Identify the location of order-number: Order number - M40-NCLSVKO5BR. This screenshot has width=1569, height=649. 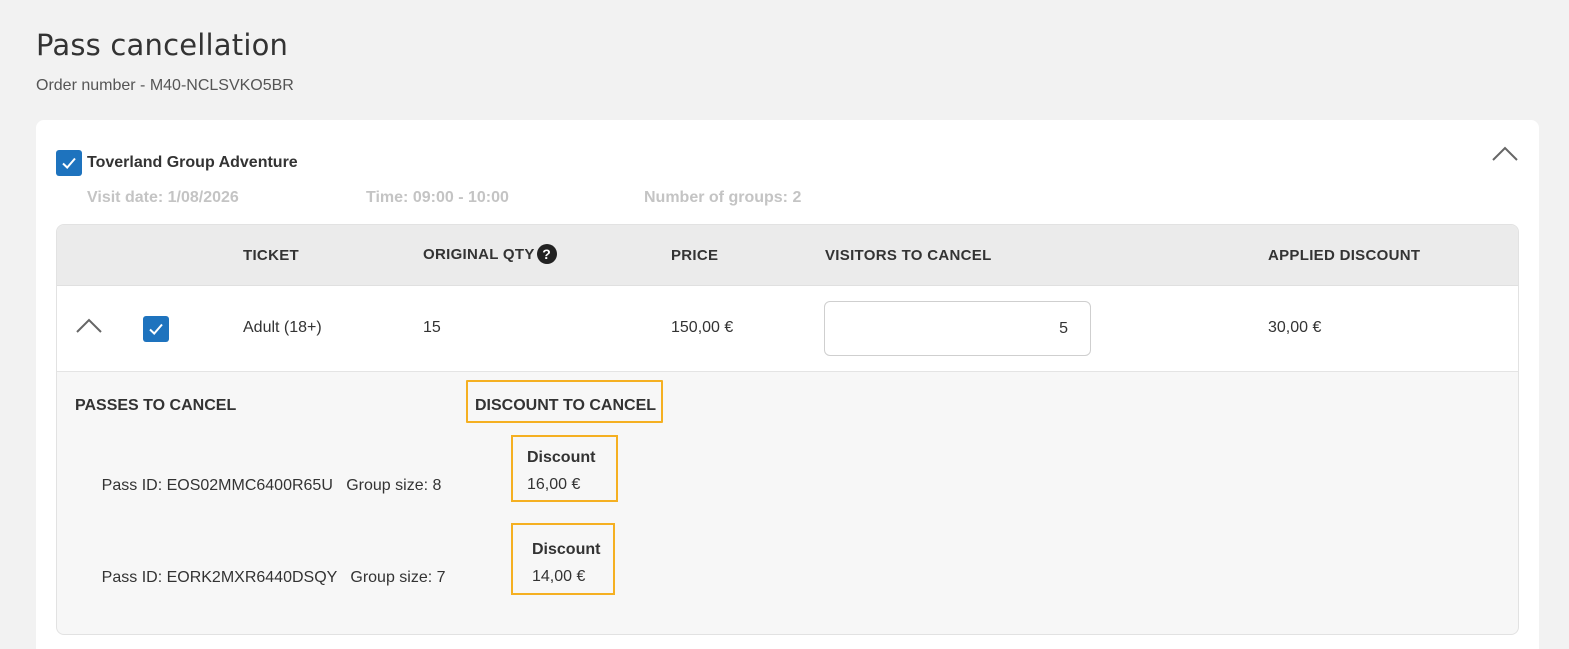
(165, 85).